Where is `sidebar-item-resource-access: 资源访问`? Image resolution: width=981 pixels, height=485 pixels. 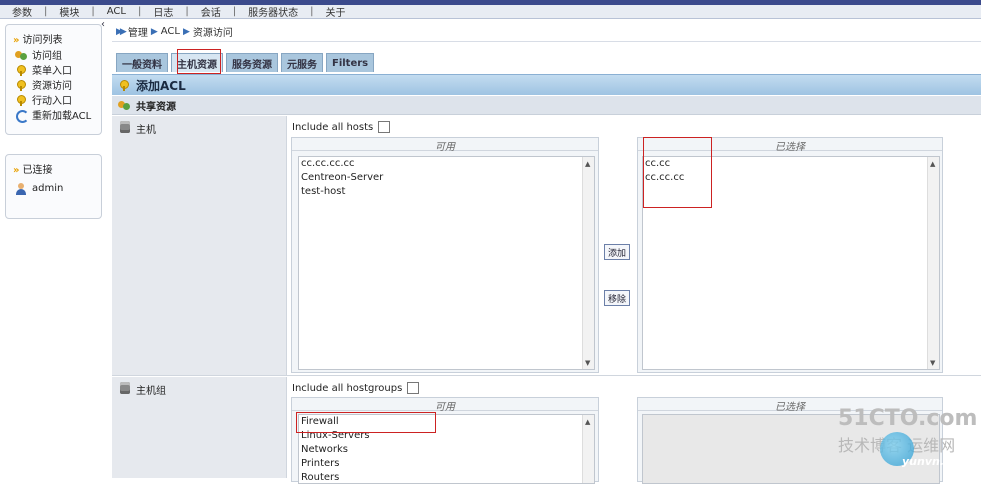 sidebar-item-resource-access: 资源访问 is located at coordinates (53, 84).